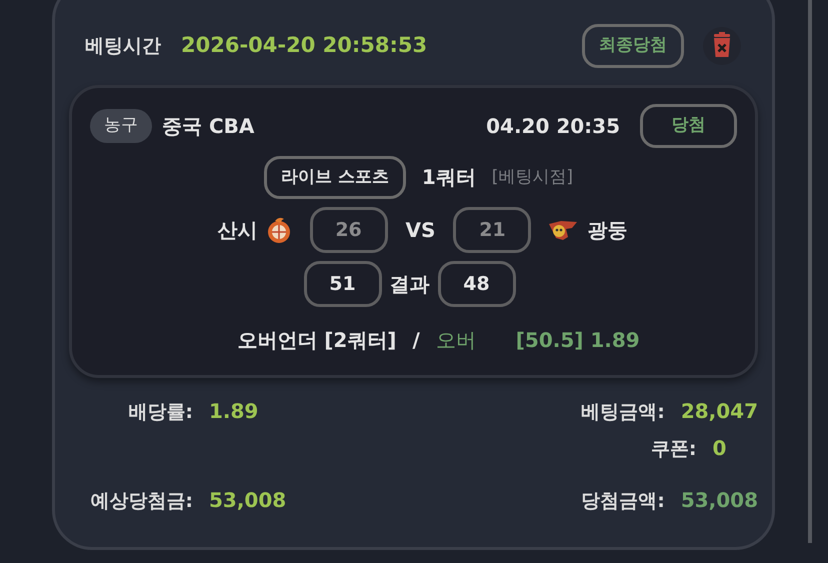  I want to click on live-sports-tag: 라이브 스포츠, so click(335, 177).